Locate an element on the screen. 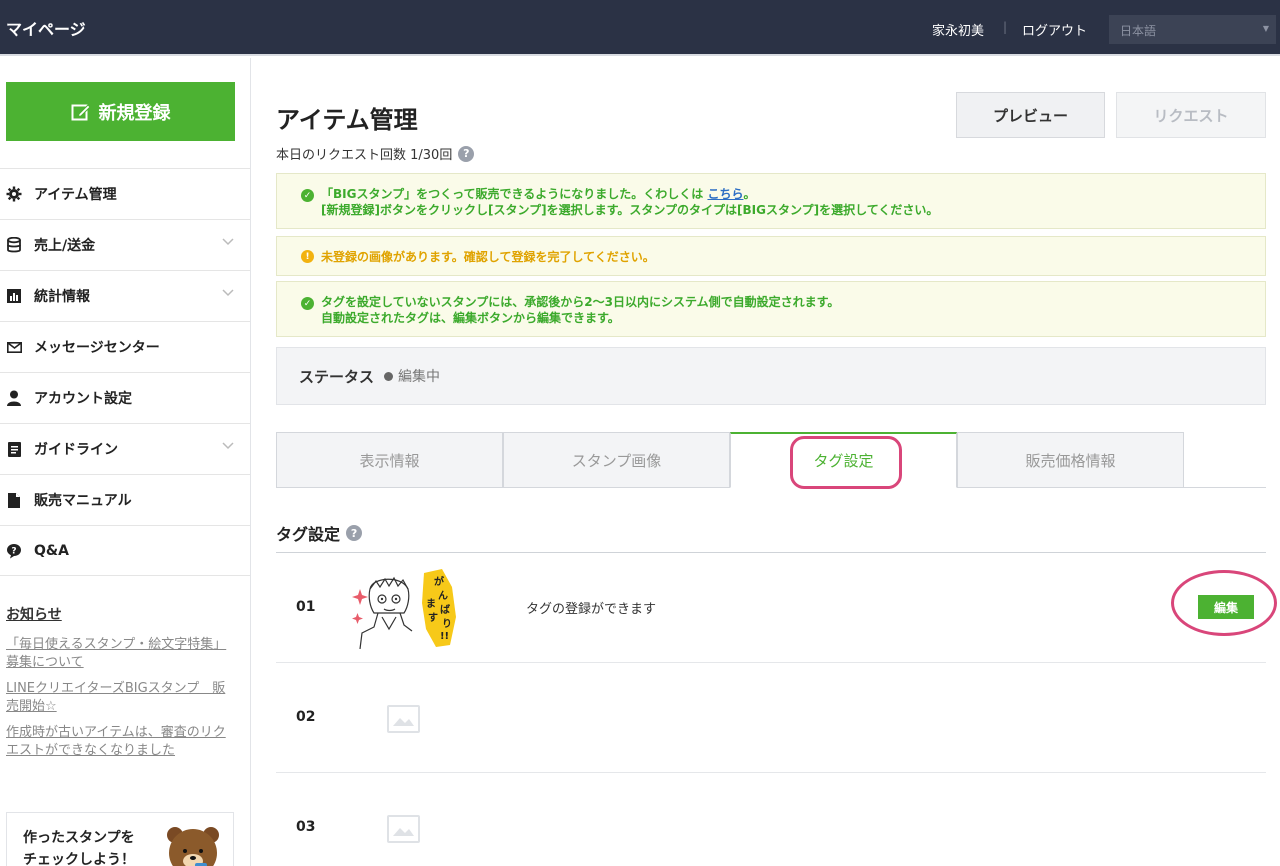  sidebar-item-sales-manual: 販売マニュアル is located at coordinates (125, 499).